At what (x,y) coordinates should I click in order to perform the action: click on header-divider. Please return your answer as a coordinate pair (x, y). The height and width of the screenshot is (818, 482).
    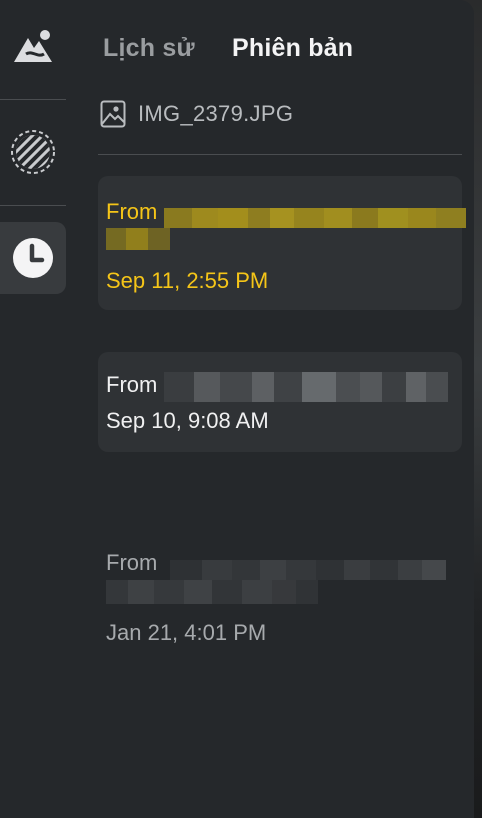
    Looking at the image, I should click on (280, 154).